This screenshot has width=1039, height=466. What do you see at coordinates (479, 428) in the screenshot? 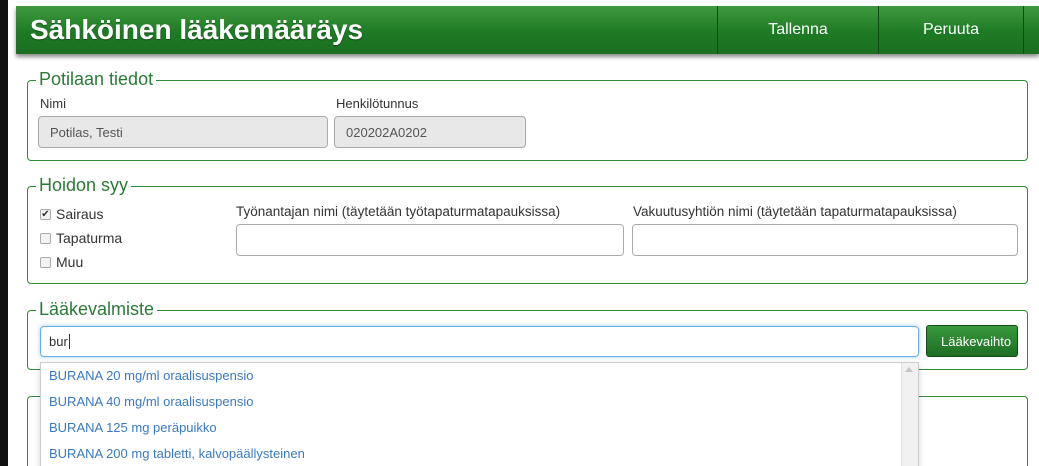
I see `suggestion-item: BURANA 125 mg peräpuikko` at bounding box center [479, 428].